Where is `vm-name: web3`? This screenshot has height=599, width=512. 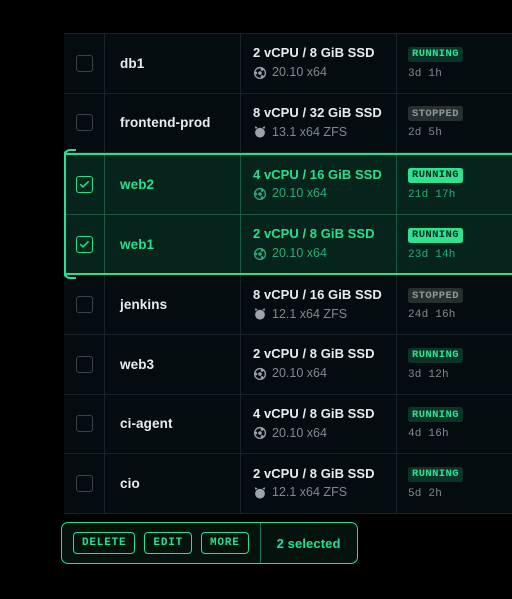
vm-name: web3 is located at coordinates (137, 364).